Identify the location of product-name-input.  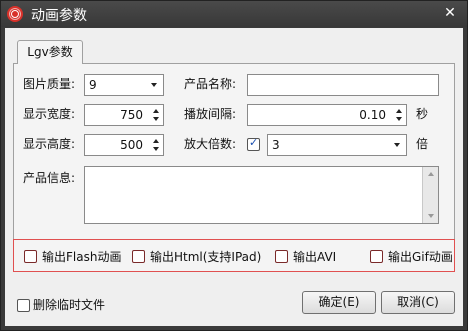
(343, 85).